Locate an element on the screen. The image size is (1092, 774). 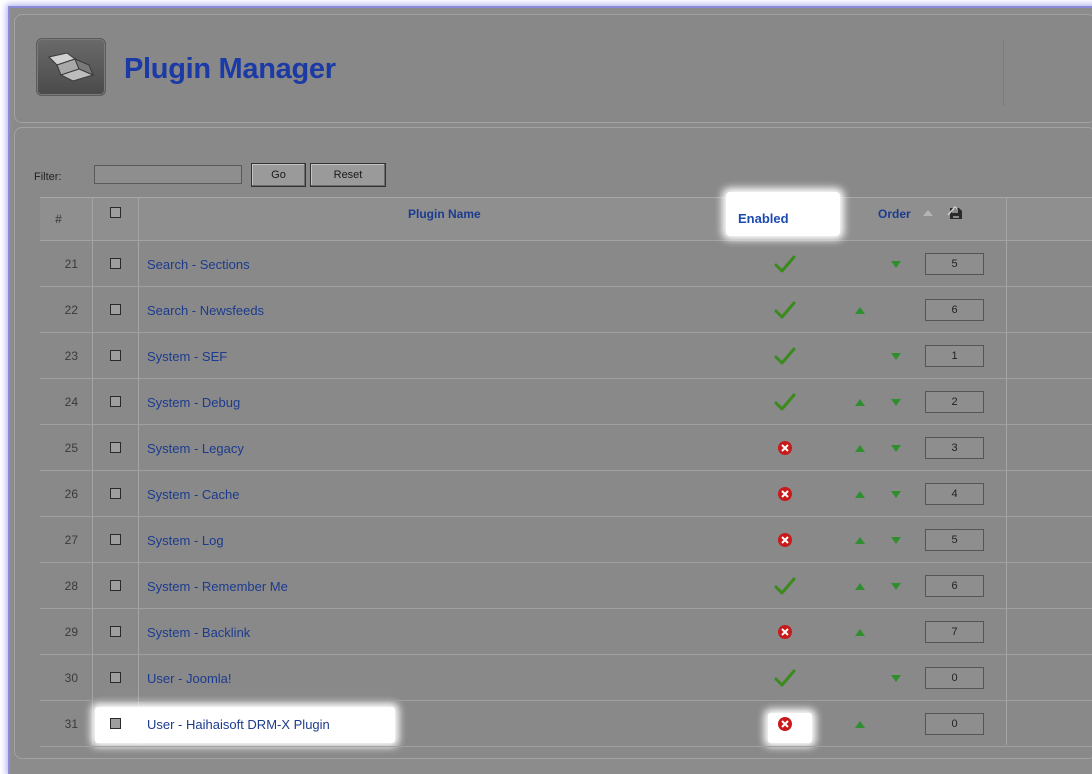
table-row: 31 User - Haihaisoft DRM-X Plugin 0 is located at coordinates (566, 724).